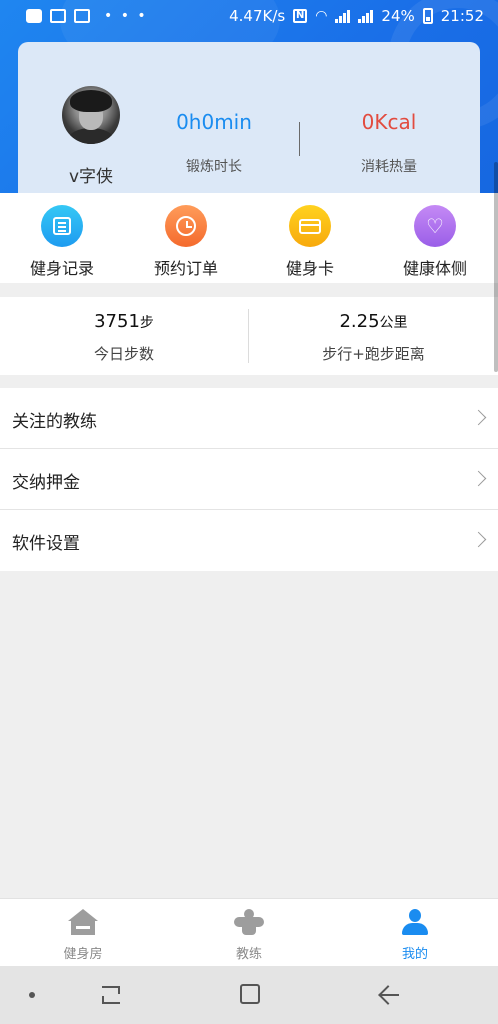  I want to click on quick-menu: 健身记录 预约订单 健身卡 ♡ 健康体侧, so click(249, 238).